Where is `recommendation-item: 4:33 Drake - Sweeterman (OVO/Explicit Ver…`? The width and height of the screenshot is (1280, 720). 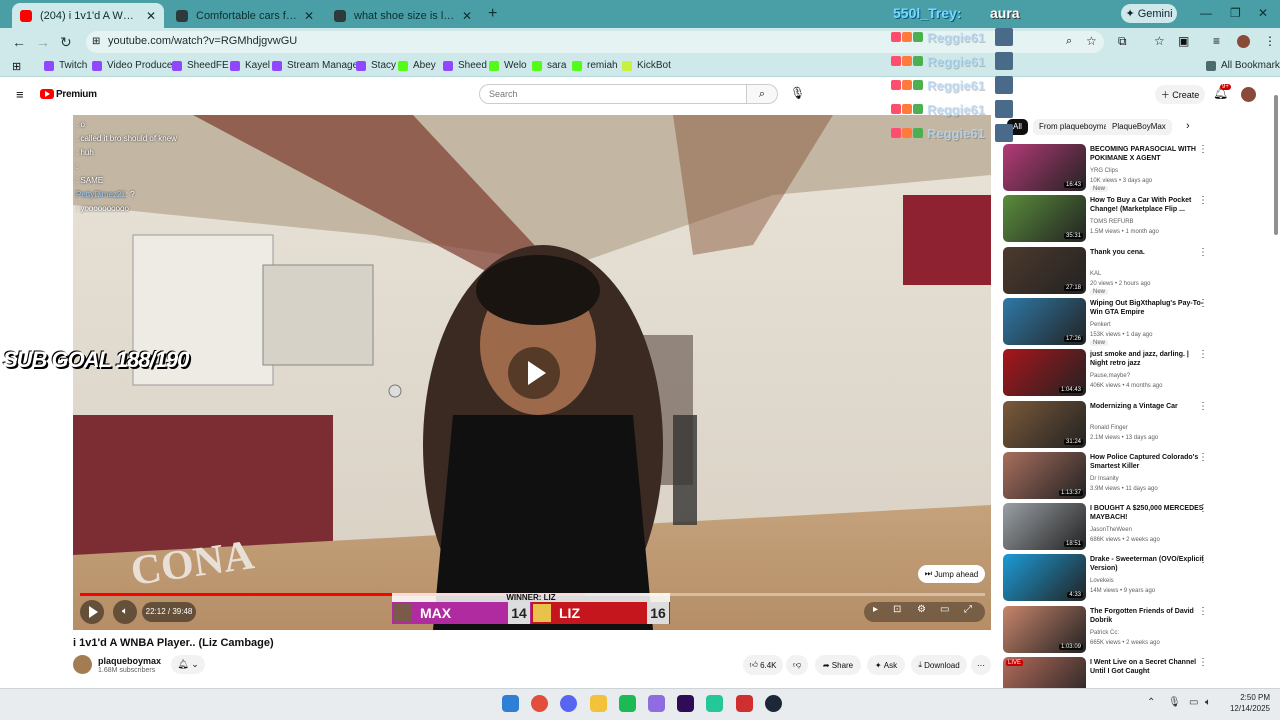
recommendation-item: 4:33 Drake - Sweeterman (OVO/Explicit Ver… is located at coordinates (1138, 578).